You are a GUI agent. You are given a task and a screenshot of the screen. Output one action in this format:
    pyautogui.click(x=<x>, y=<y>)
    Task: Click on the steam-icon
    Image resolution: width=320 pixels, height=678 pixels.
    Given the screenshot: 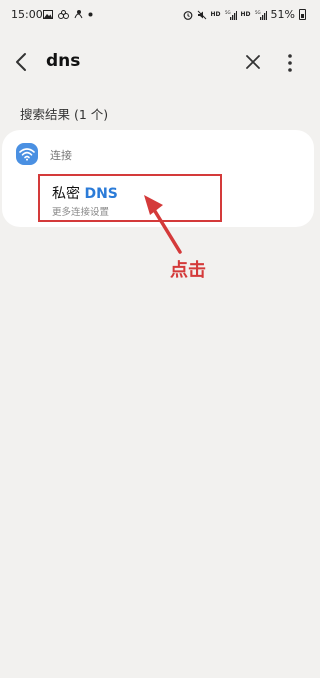 What is the action you would take?
    pyautogui.click(x=78, y=14)
    